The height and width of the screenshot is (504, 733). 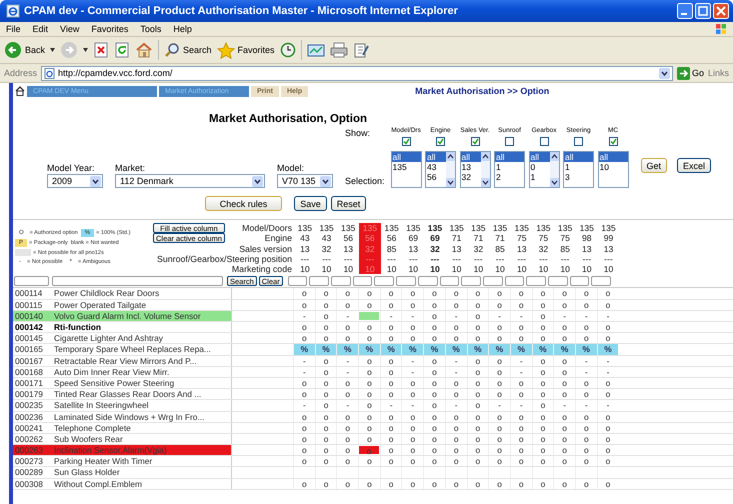 What do you see at coordinates (435, 248) in the screenshot?
I see `column-header: 135 69 32 --- 10` at bounding box center [435, 248].